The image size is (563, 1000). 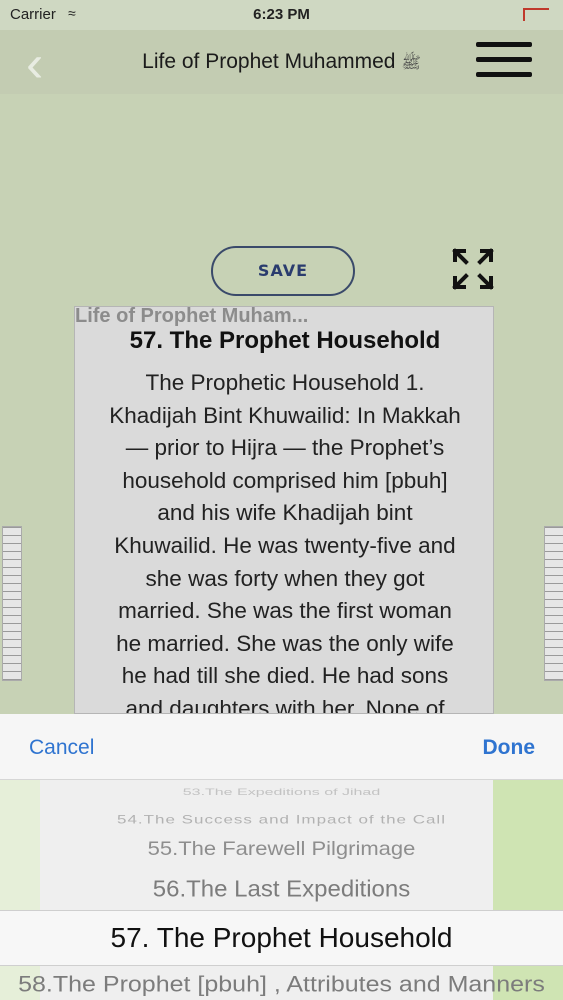 I want to click on body-line: household comprised him [pbuh], so click(x=285, y=480).